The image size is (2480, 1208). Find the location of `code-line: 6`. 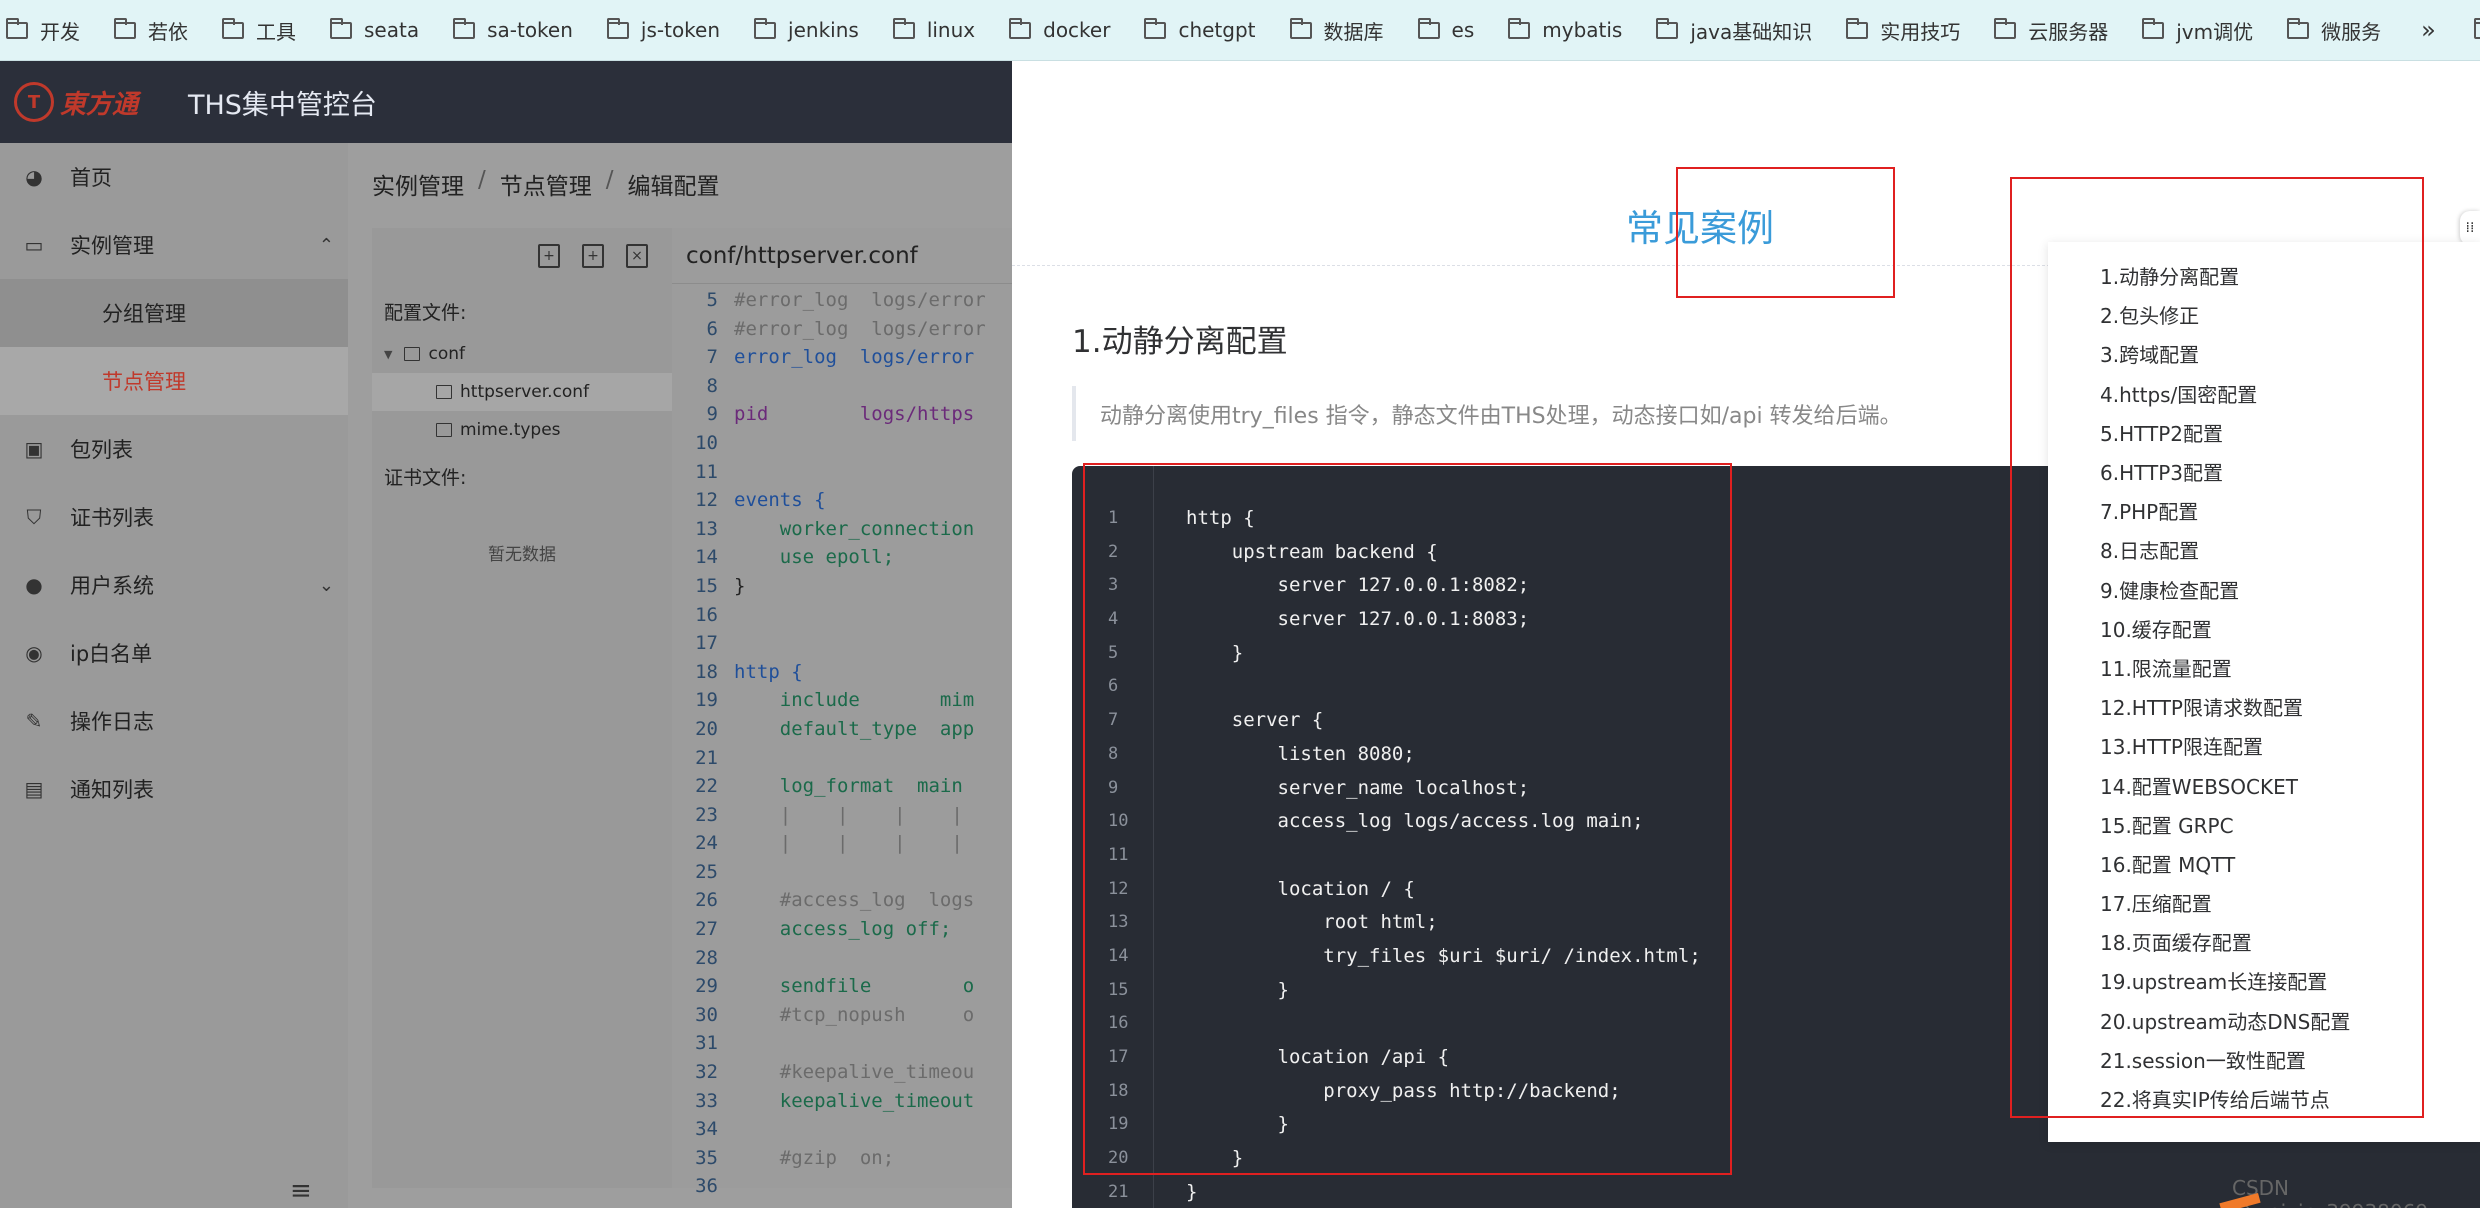

code-line: 6 is located at coordinates (1386, 687).